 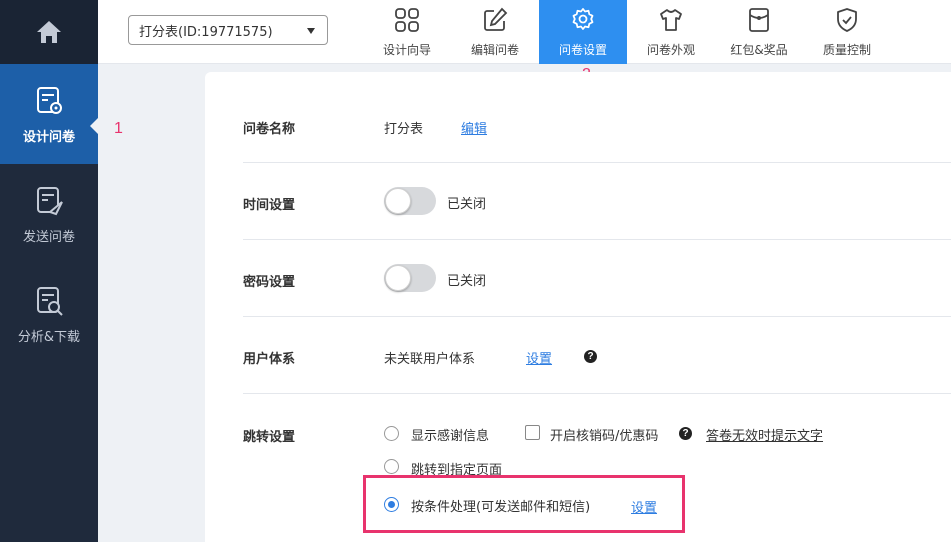 What do you see at coordinates (404, 129) in the screenshot?
I see `survey-name-value: 打分表` at bounding box center [404, 129].